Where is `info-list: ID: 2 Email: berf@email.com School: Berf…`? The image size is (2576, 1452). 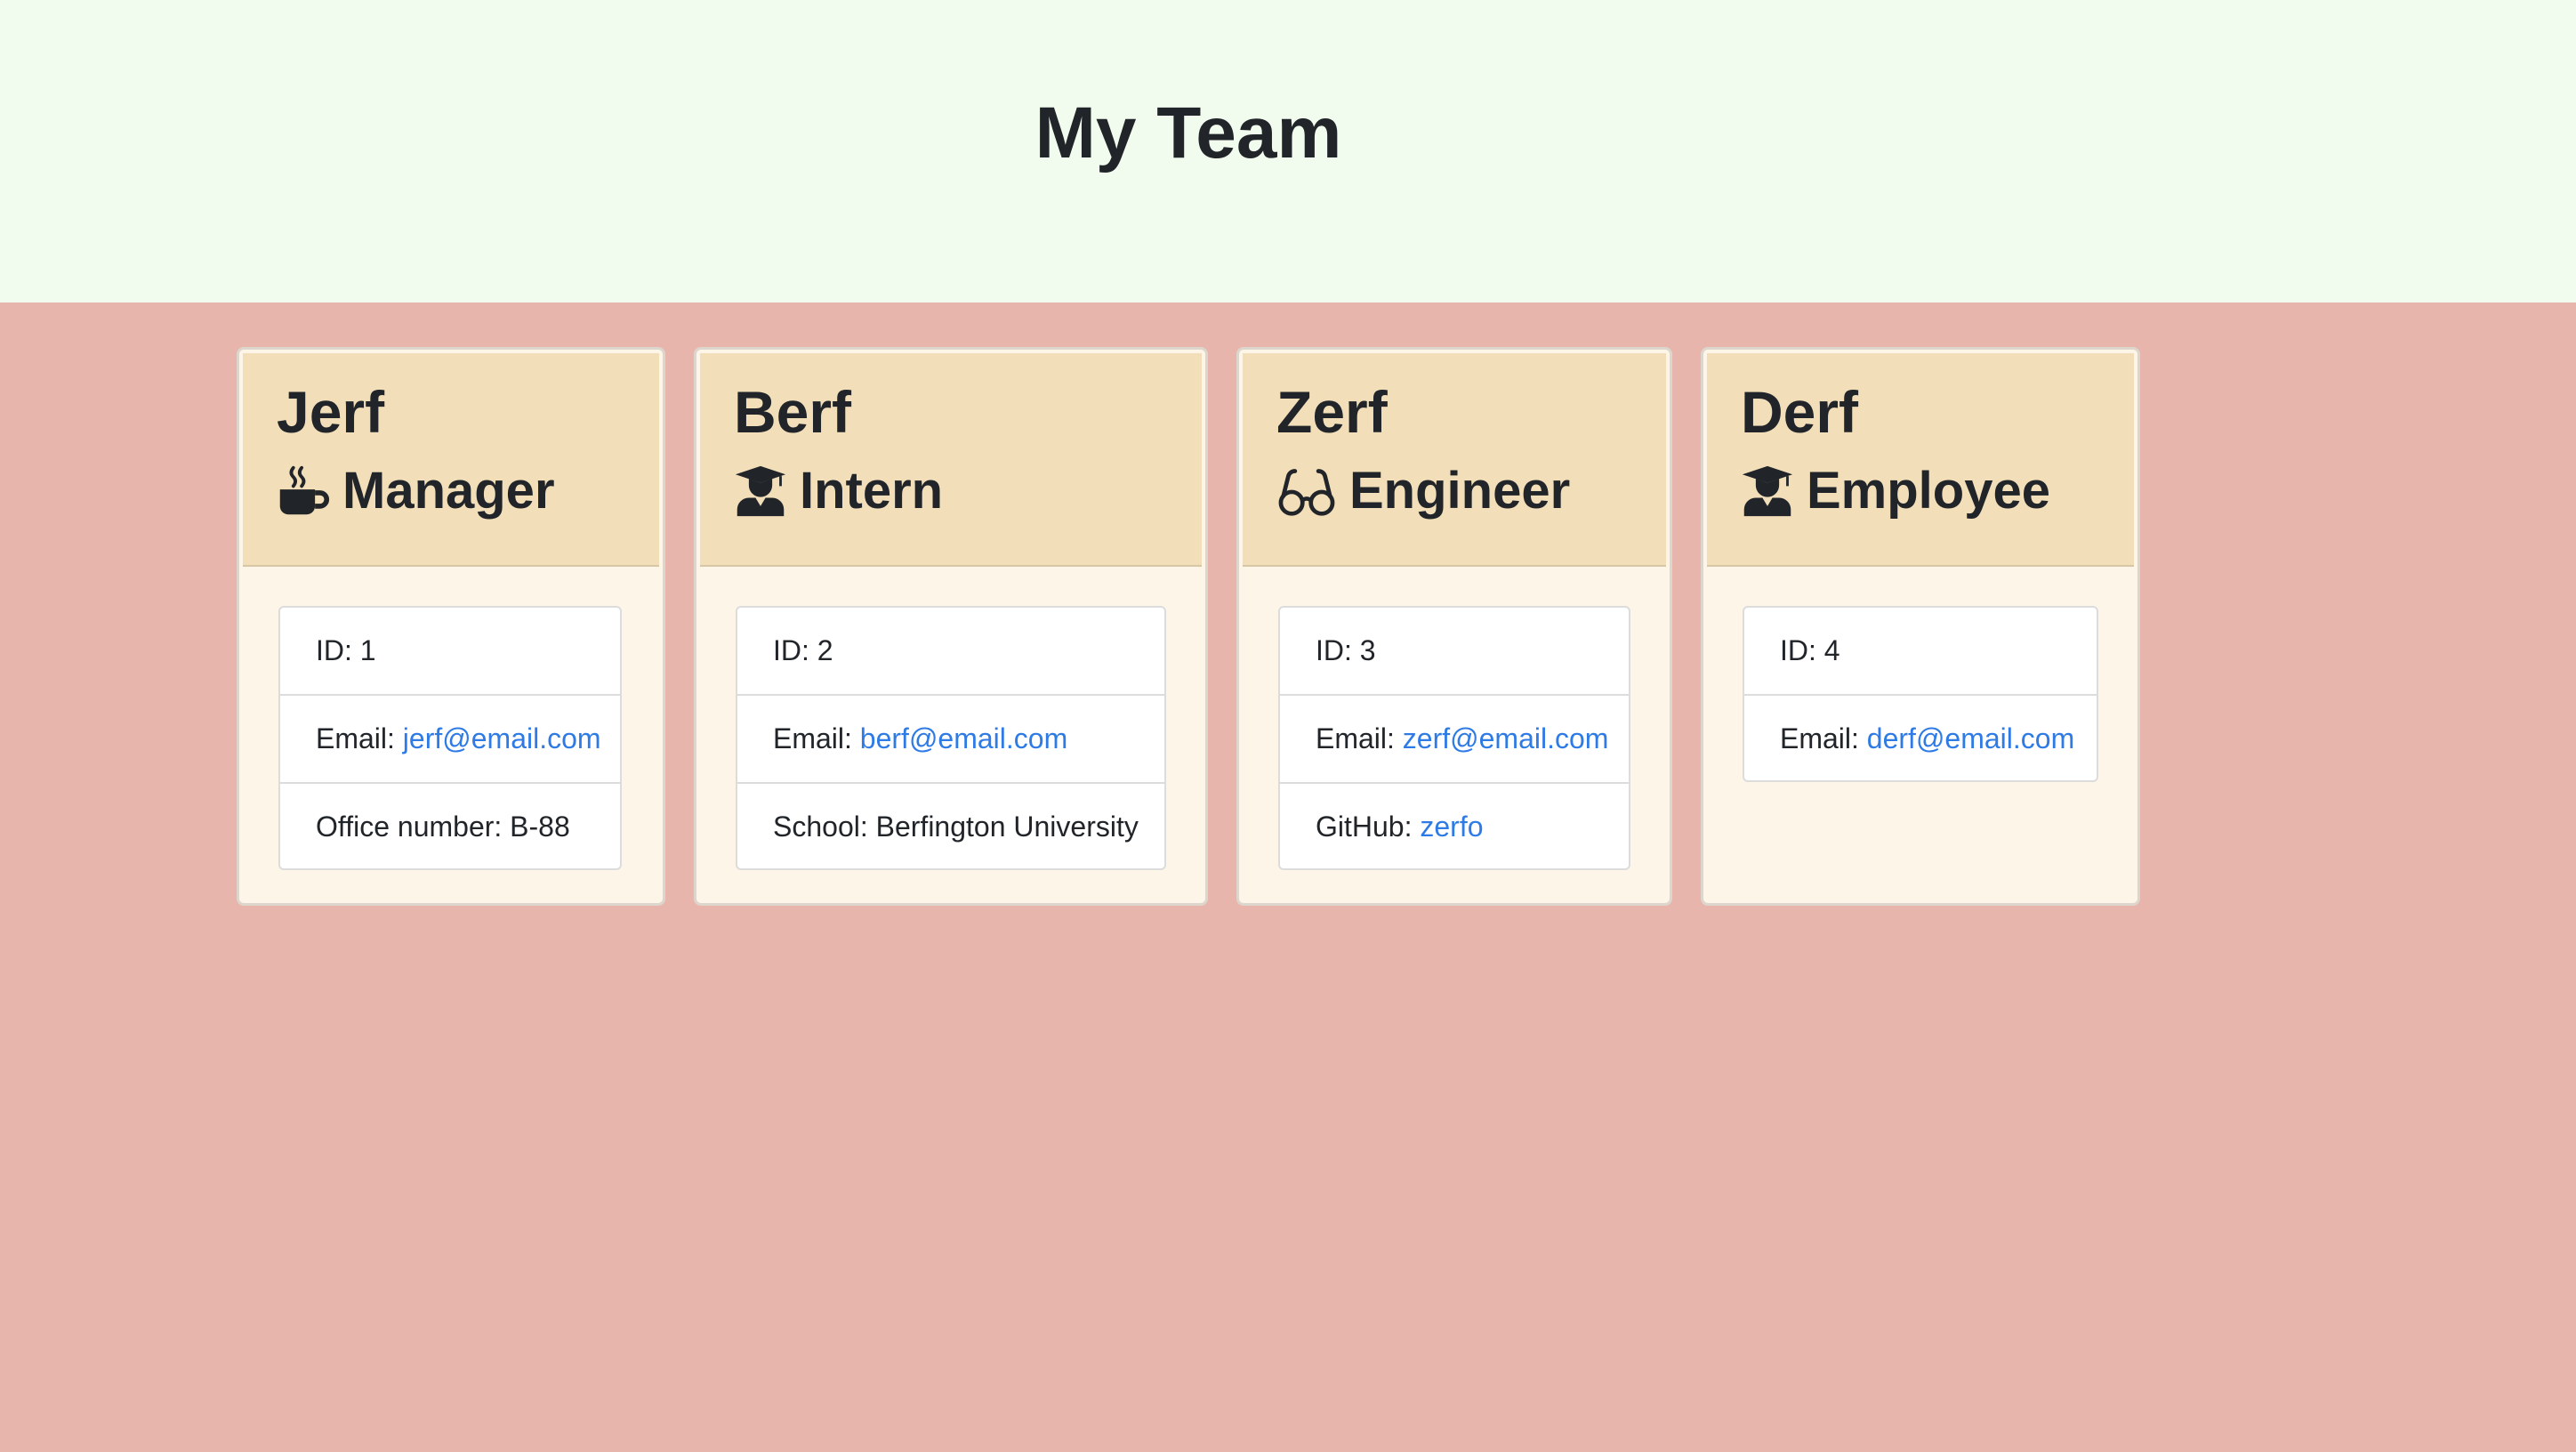
info-list: ID: 2 Email: berf@email.com School: Berf… is located at coordinates (951, 738).